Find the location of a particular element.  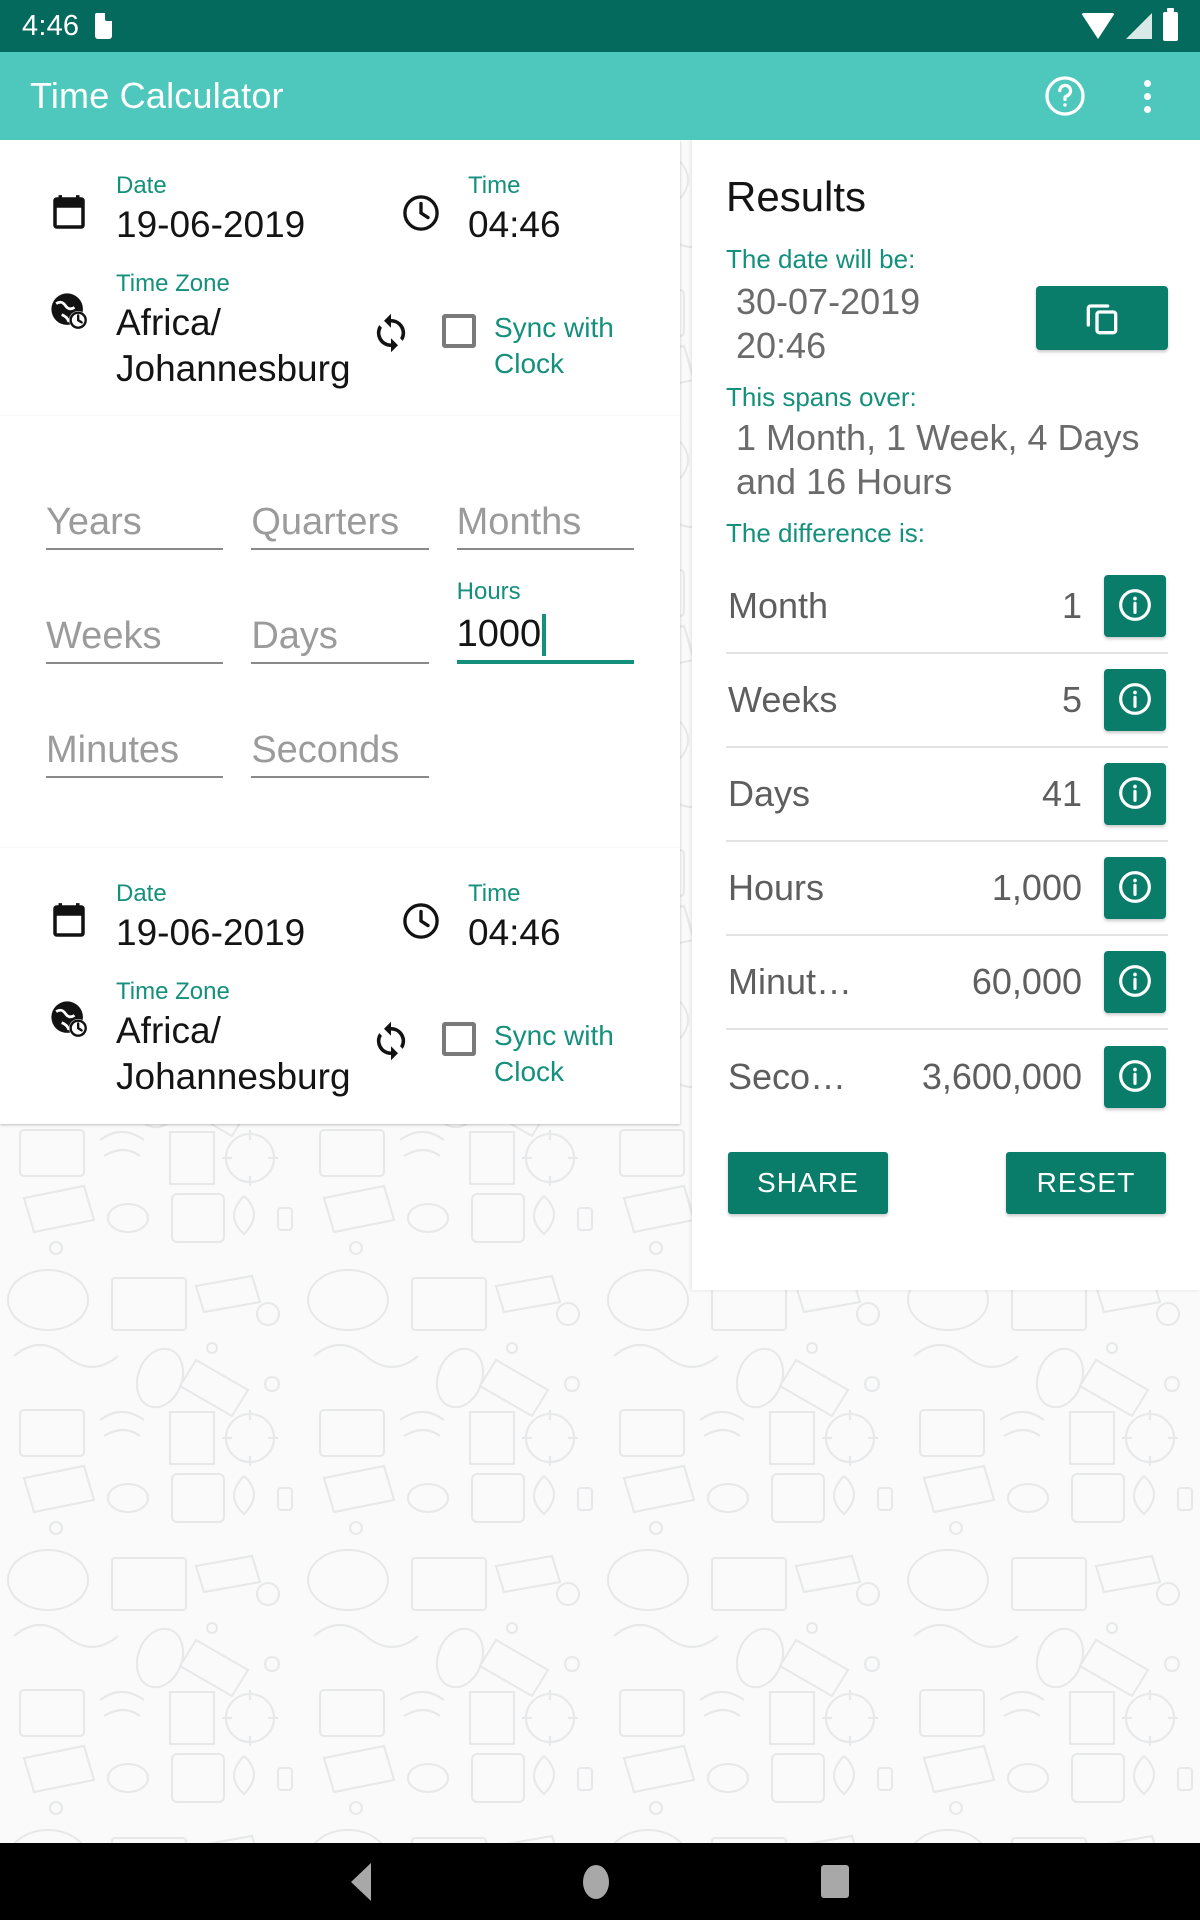

spans-over-label: This spans over: is located at coordinates (821, 397).